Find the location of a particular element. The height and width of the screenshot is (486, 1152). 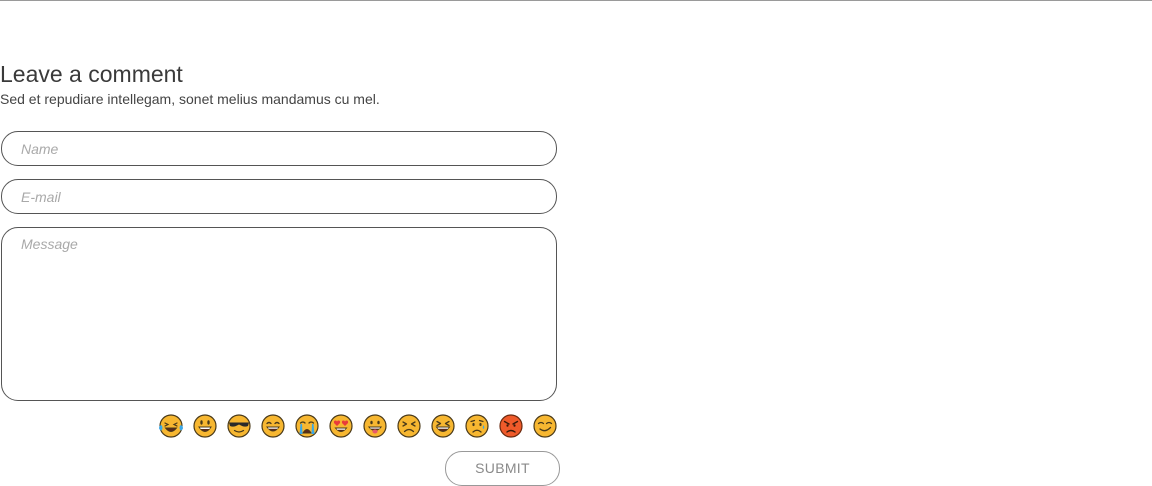

heart-eyes-emoji is located at coordinates (341, 426).